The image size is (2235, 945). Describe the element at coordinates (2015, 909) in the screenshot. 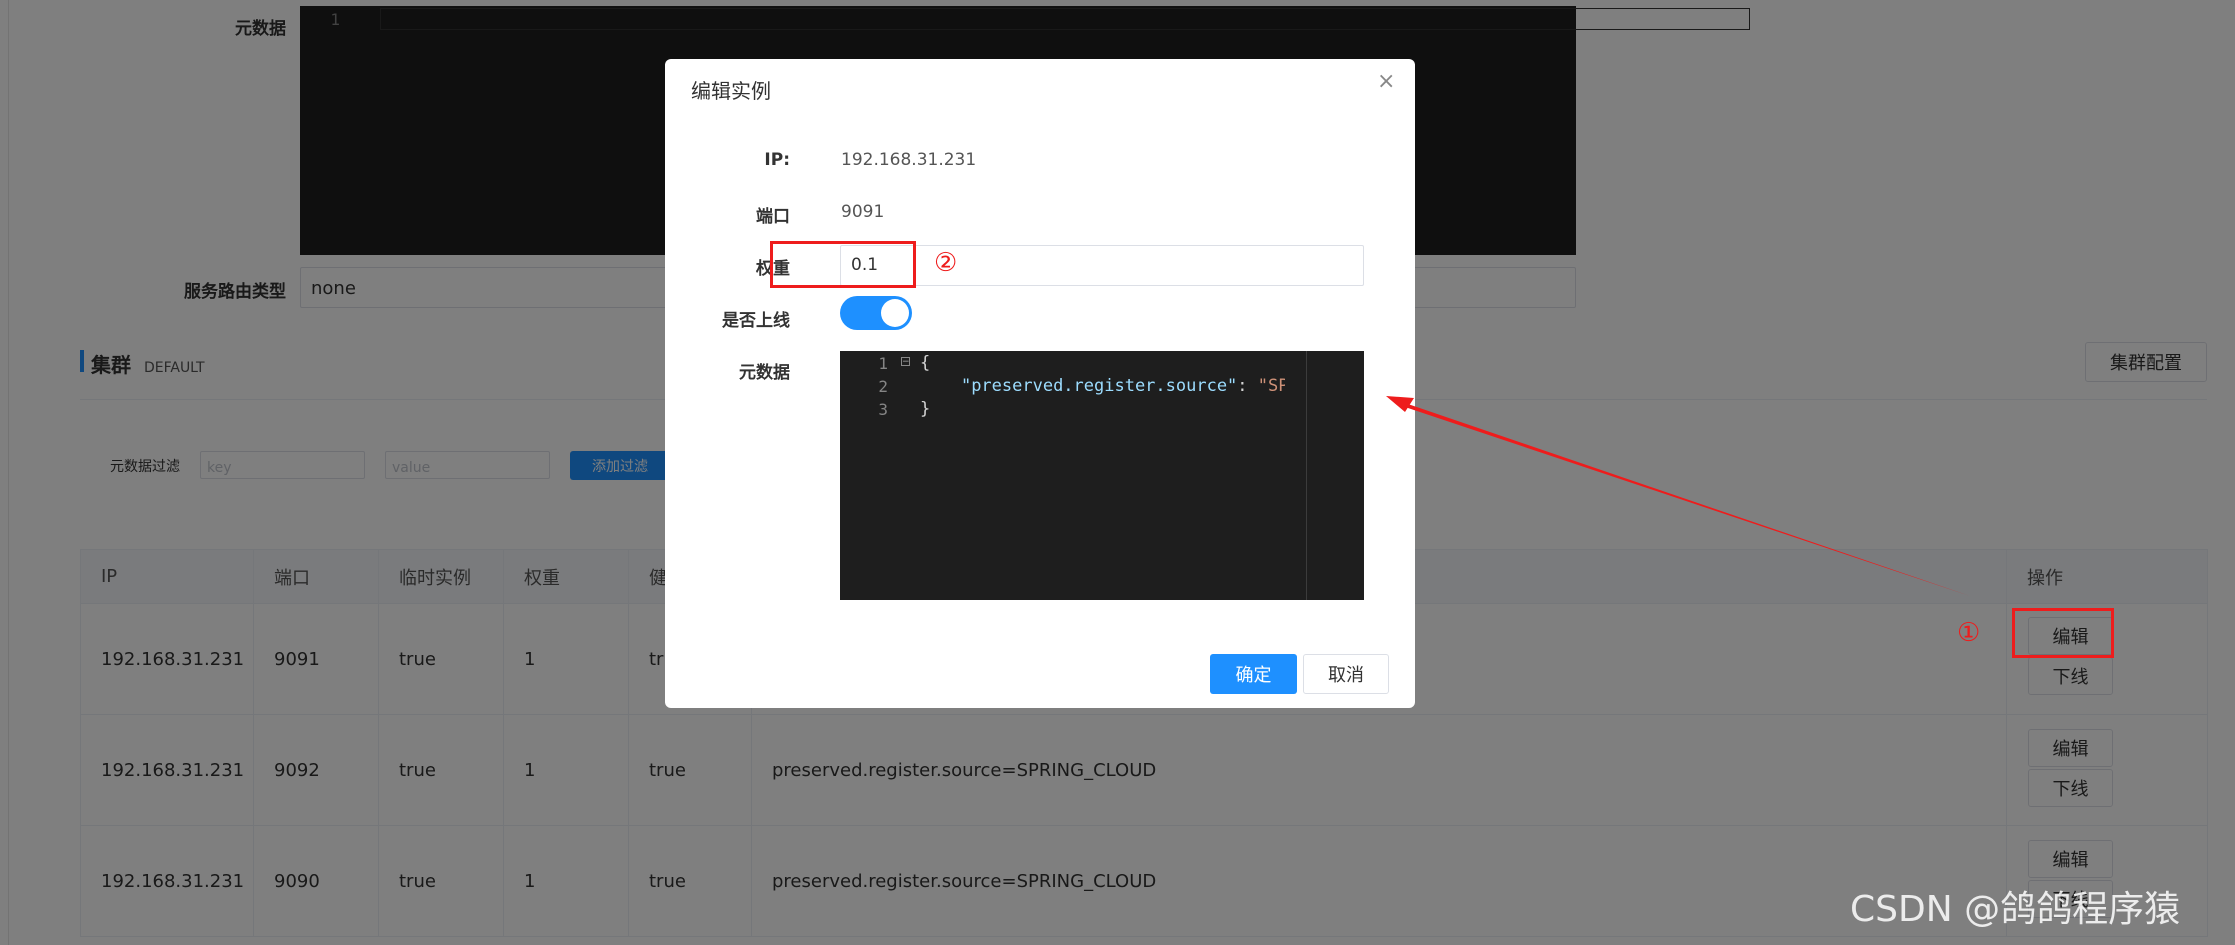

I see `watermark: CSDN @鸽鸽程序猿` at that location.